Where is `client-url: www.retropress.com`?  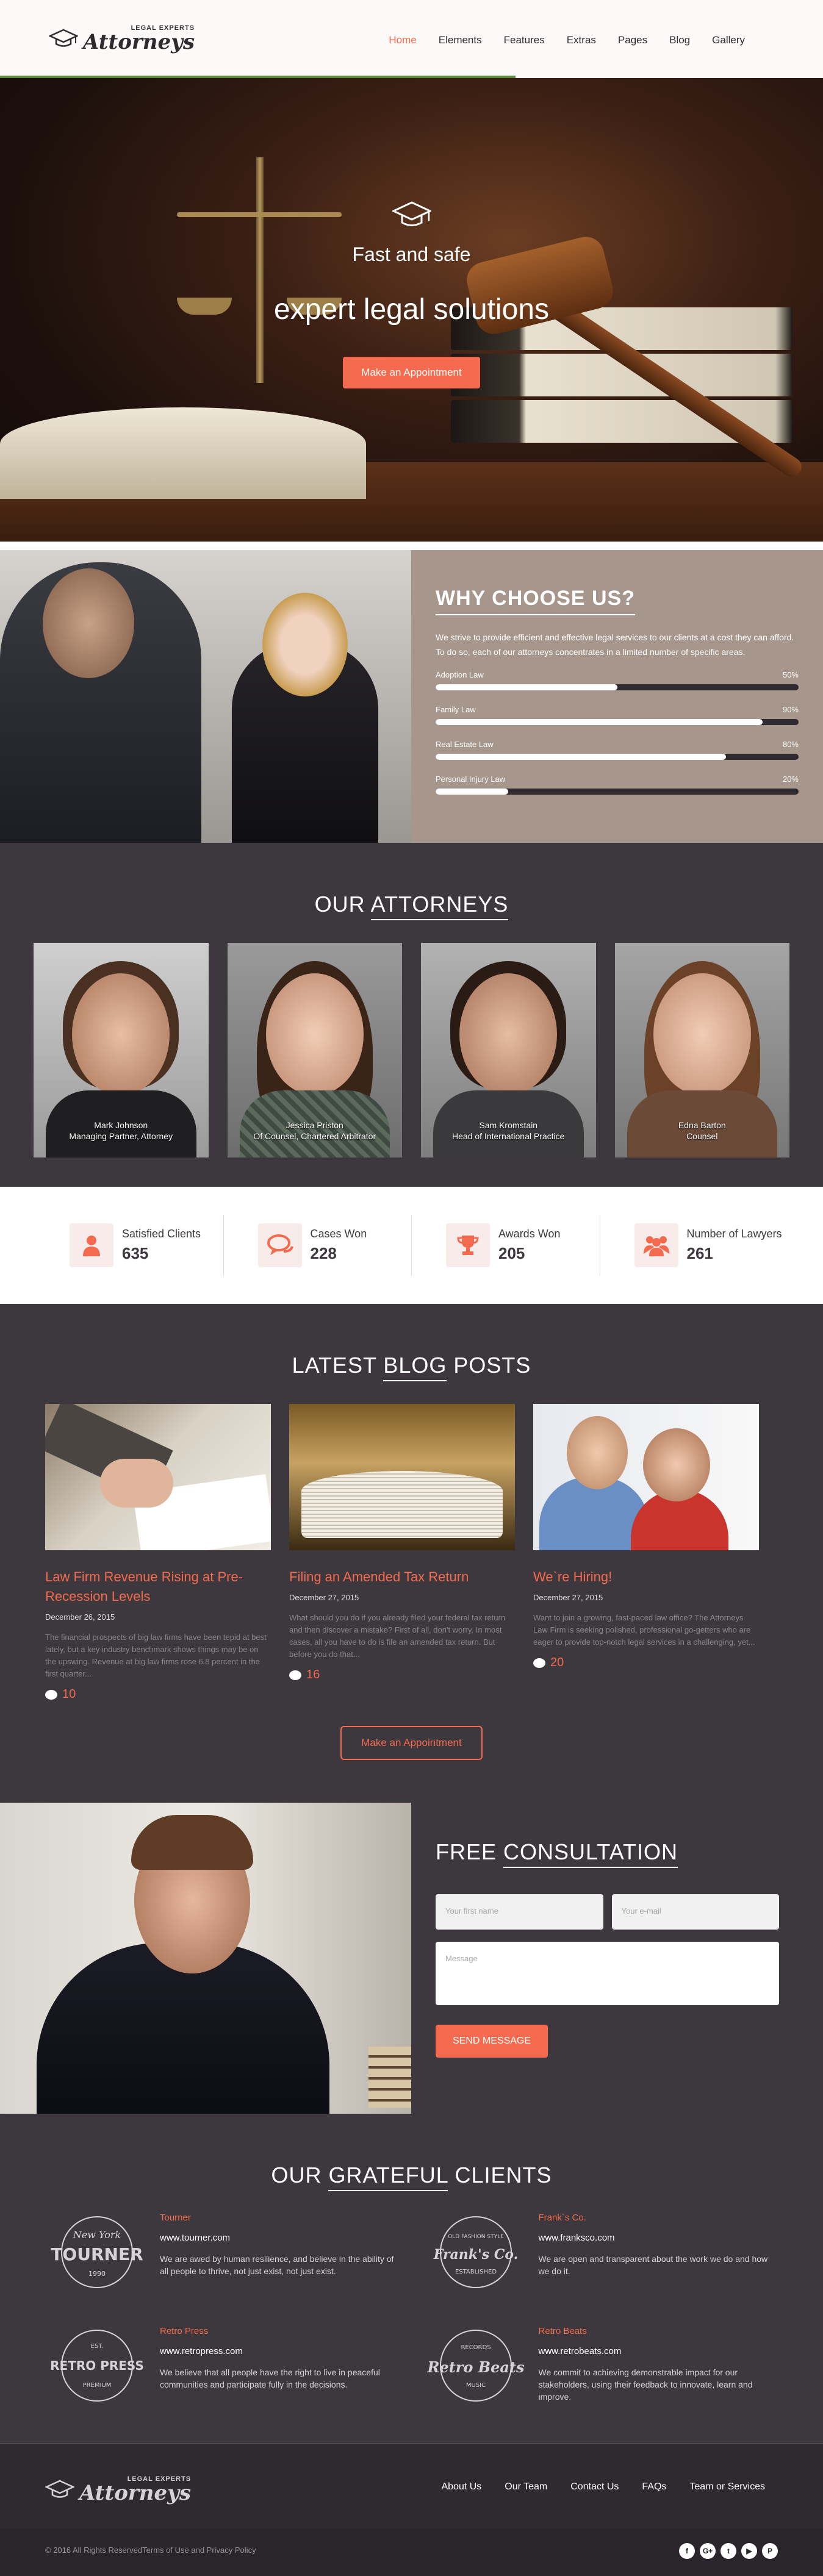 client-url: www.retropress.com is located at coordinates (280, 2351).